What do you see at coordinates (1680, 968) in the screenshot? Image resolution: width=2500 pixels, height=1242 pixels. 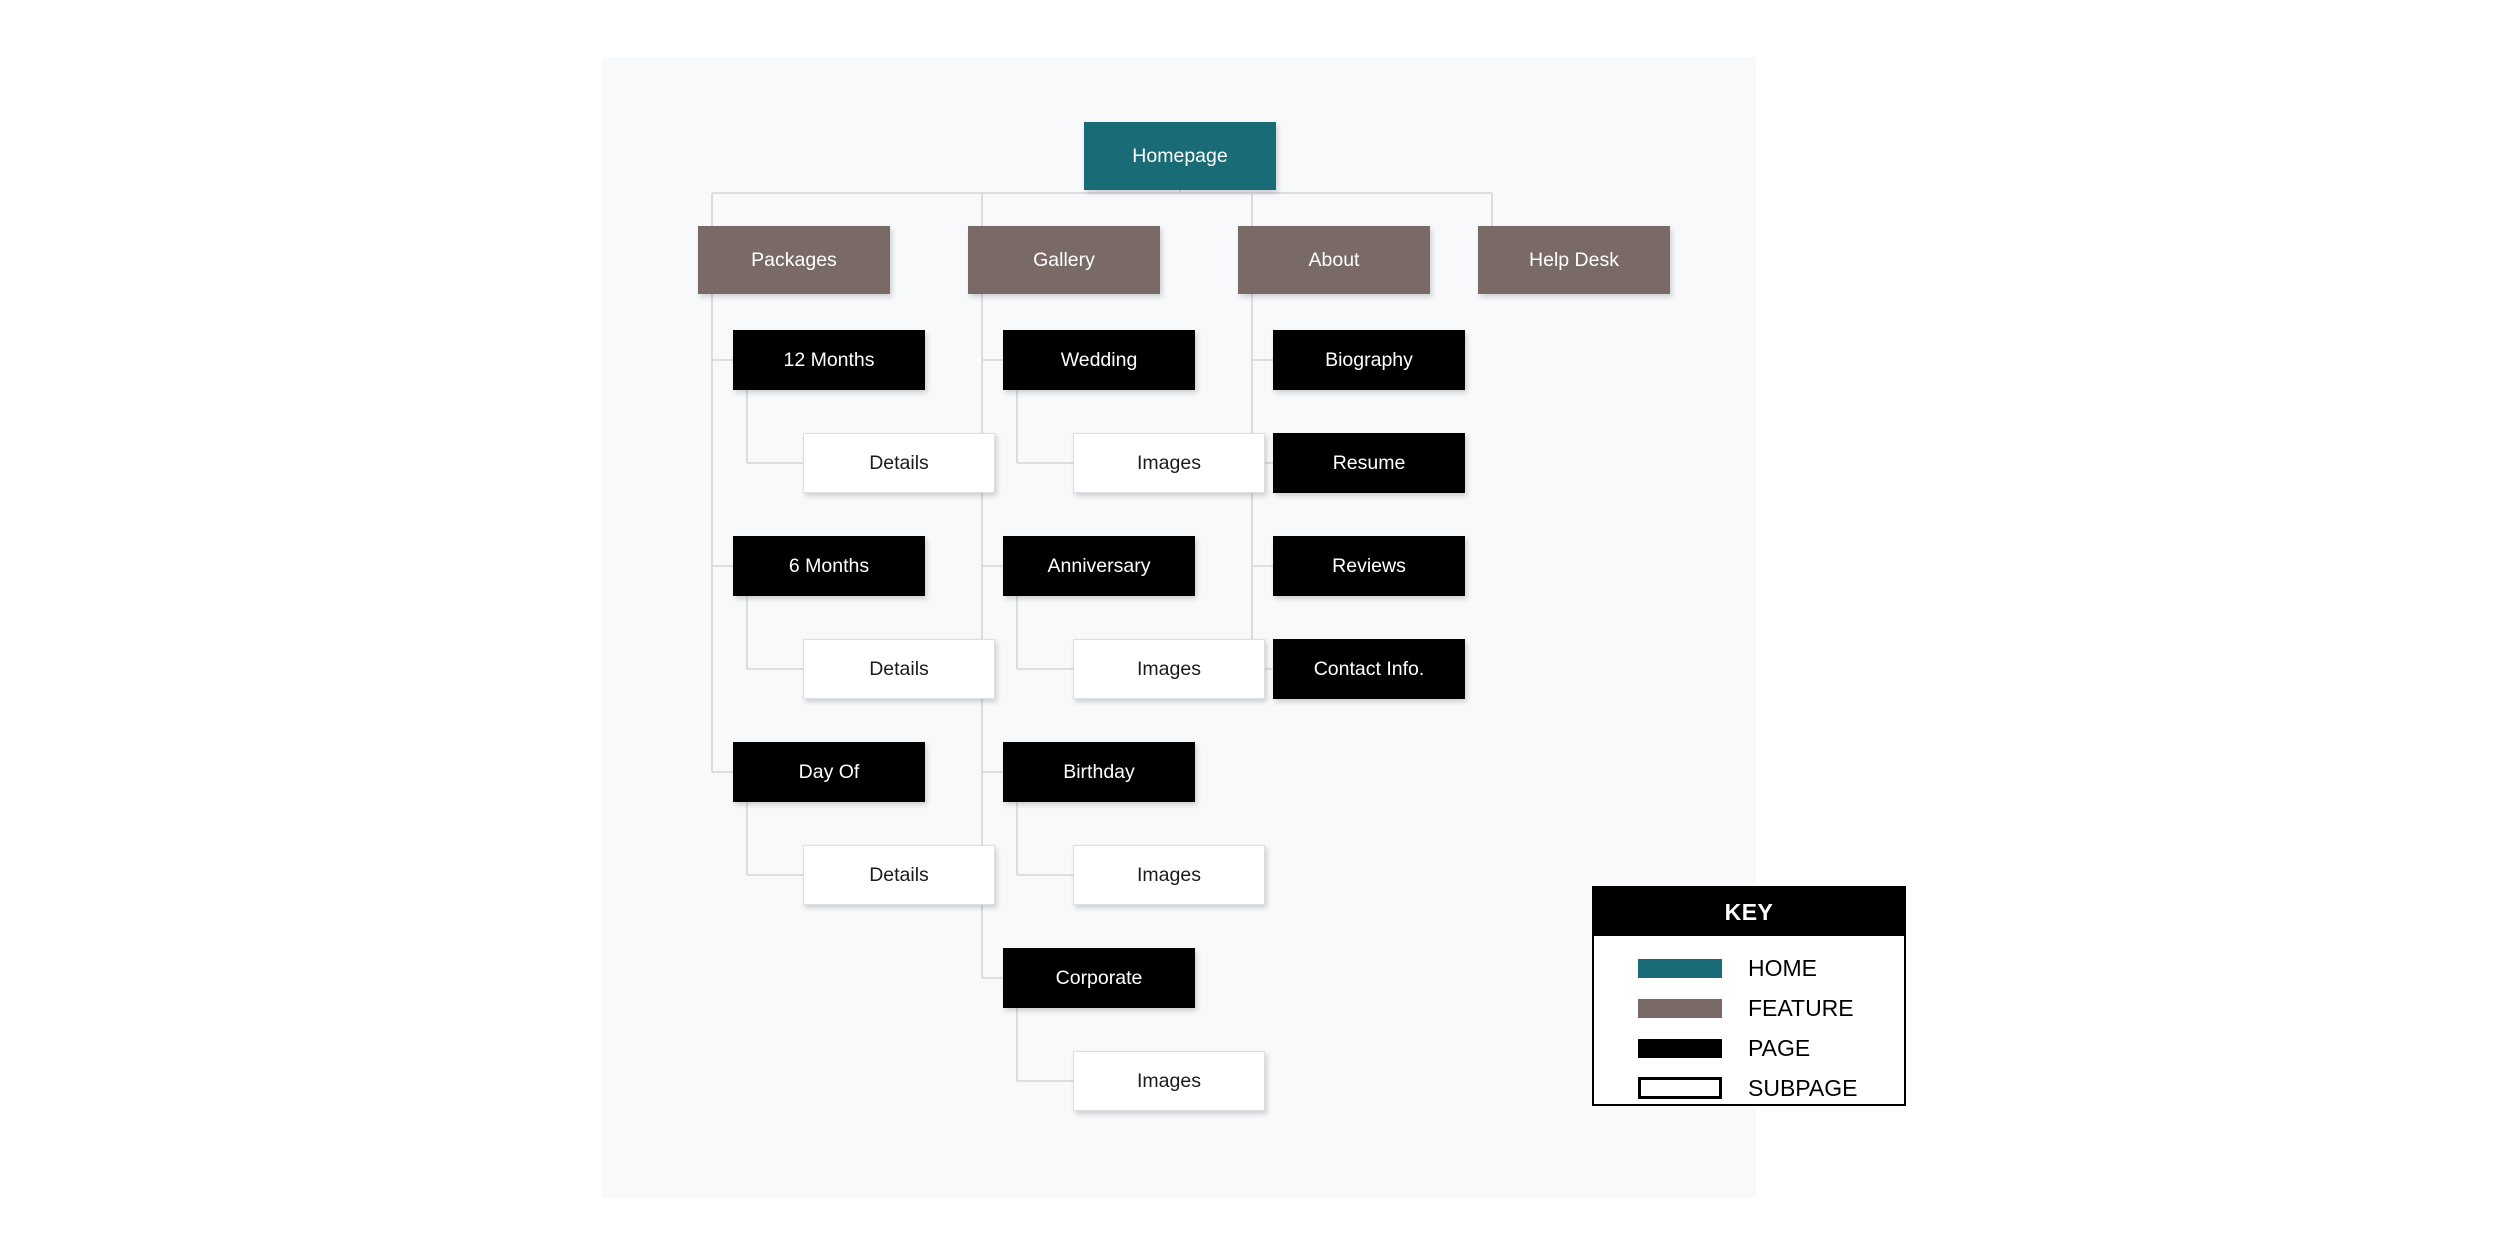 I see `legend-swatch-home` at bounding box center [1680, 968].